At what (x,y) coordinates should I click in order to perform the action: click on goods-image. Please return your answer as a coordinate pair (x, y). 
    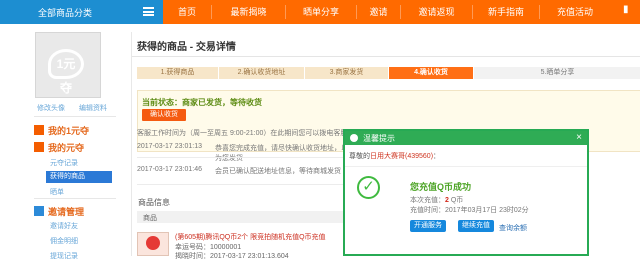
    Looking at the image, I should click on (153, 244).